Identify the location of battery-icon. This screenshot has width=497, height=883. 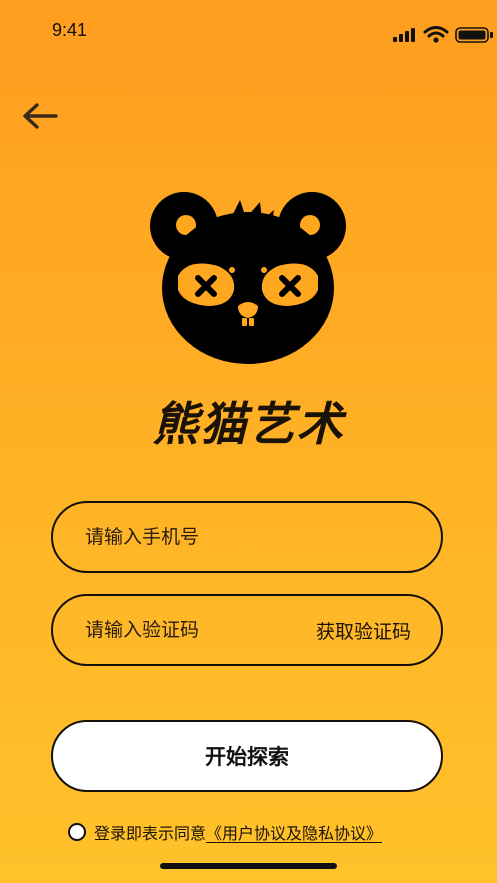
(474, 35).